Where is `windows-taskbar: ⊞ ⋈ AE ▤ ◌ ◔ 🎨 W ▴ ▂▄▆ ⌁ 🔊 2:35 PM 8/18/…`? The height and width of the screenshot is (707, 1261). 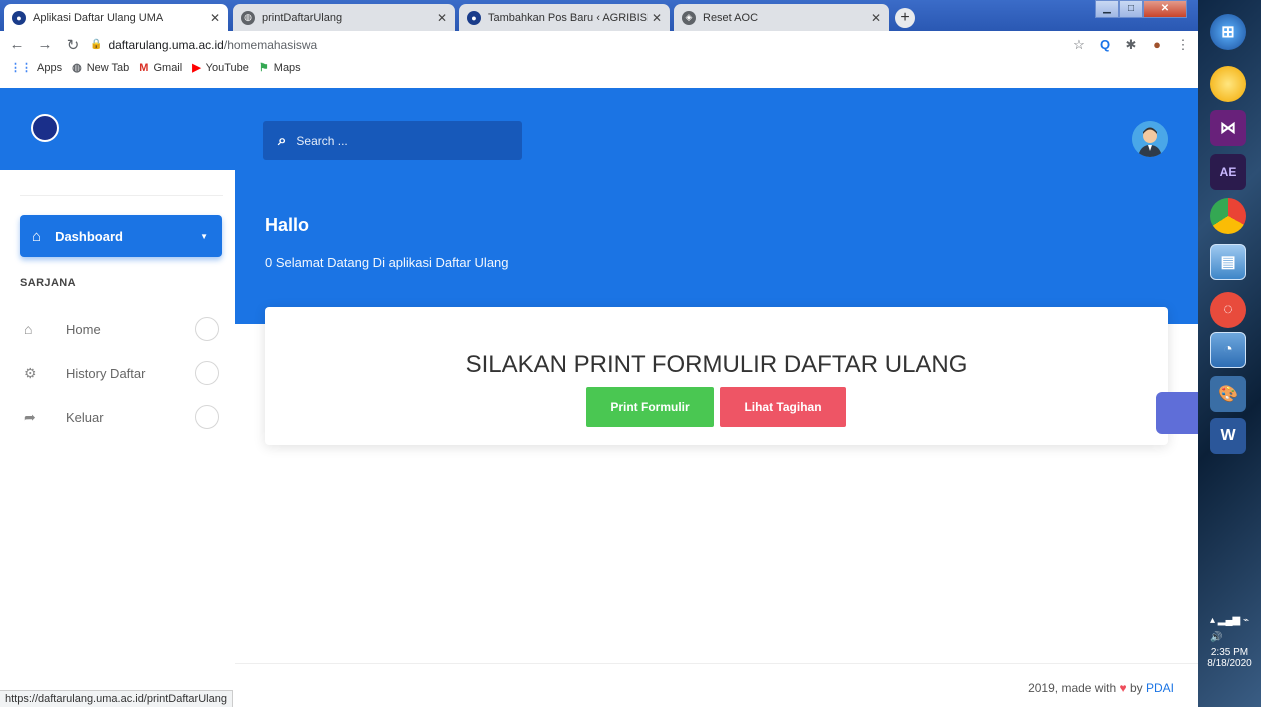 windows-taskbar: ⊞ ⋈ AE ▤ ◌ ◔ 🎨 W ▴ ▂▄▆ ⌁ 🔊 2:35 PM 8/18/… is located at coordinates (1229, 353).